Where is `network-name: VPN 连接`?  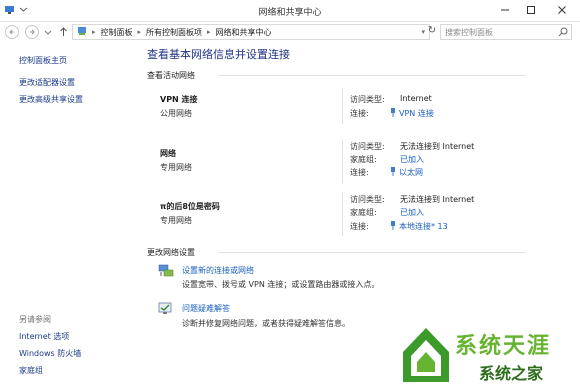
network-name: VPN 连接 is located at coordinates (179, 99).